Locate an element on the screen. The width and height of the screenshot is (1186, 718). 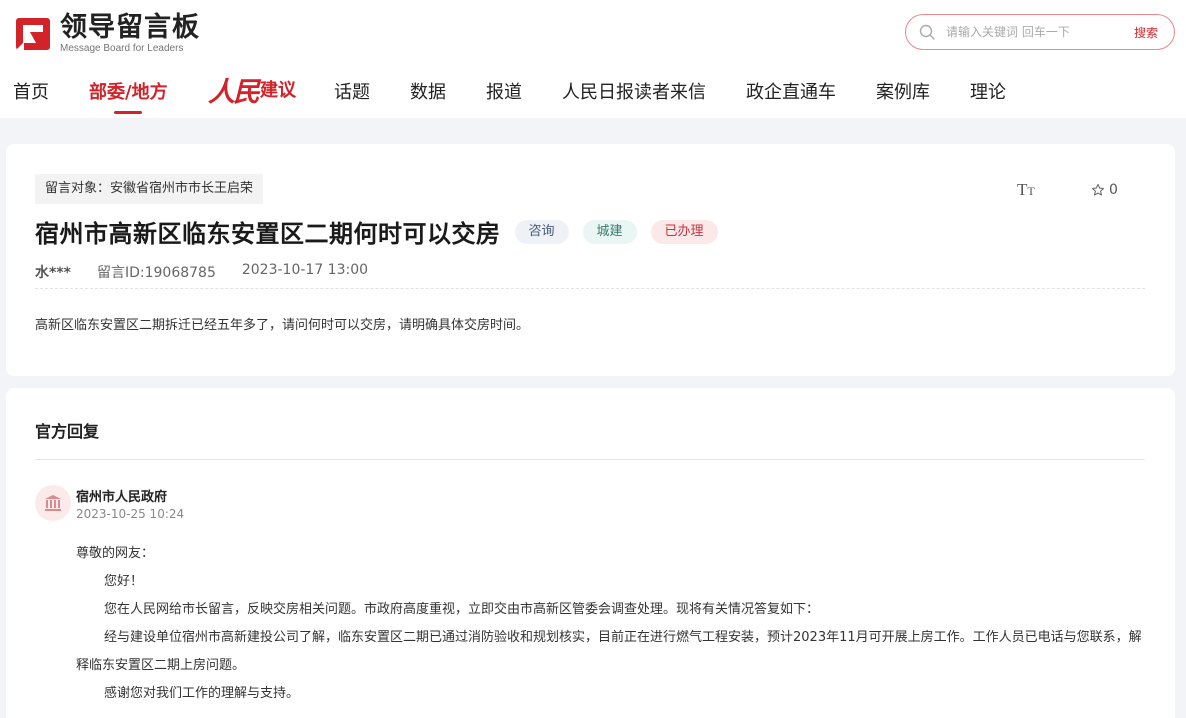
reply-heading: 官方回复 is located at coordinates (67, 431).